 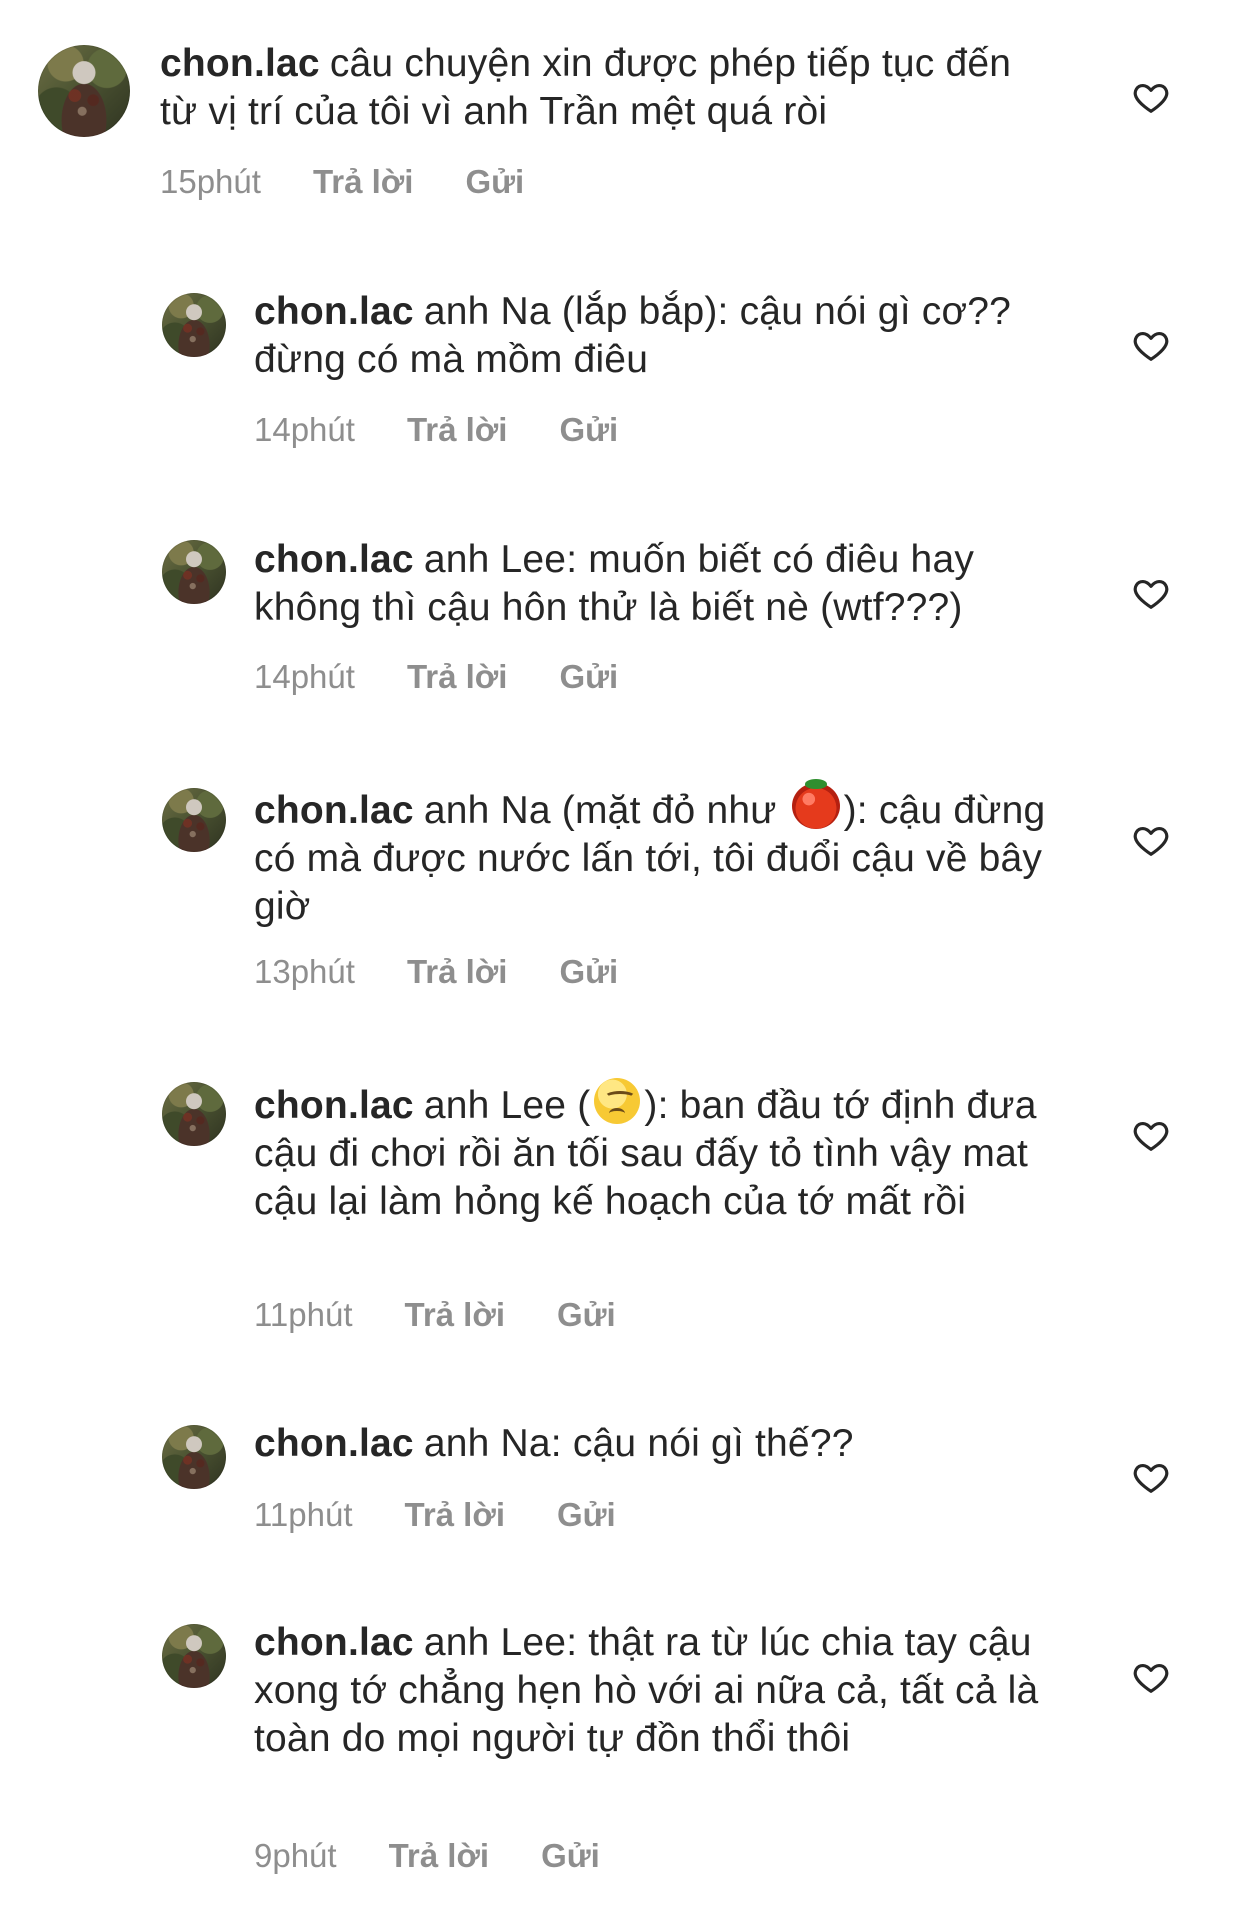 I want to click on comment-meta: 15phút Trả lời Gửi, so click(x=342, y=182).